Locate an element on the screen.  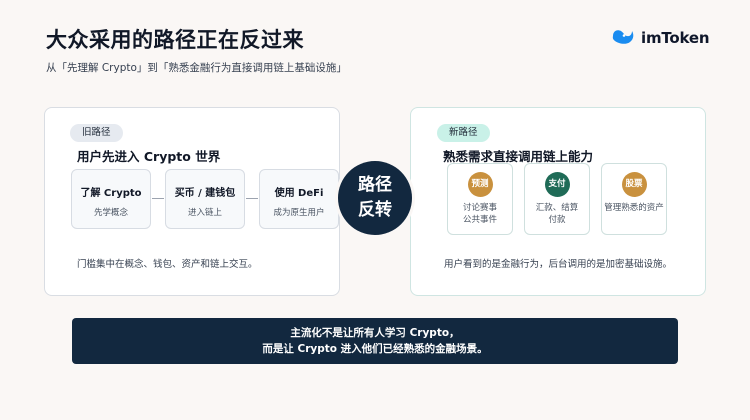
imtoken-logo-icon is located at coordinates (623, 38).